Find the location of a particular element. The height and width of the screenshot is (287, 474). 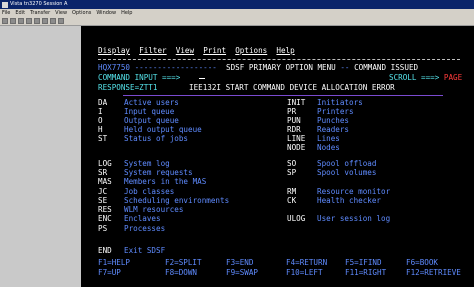

option-description: Processes is located at coordinates (145, 228).